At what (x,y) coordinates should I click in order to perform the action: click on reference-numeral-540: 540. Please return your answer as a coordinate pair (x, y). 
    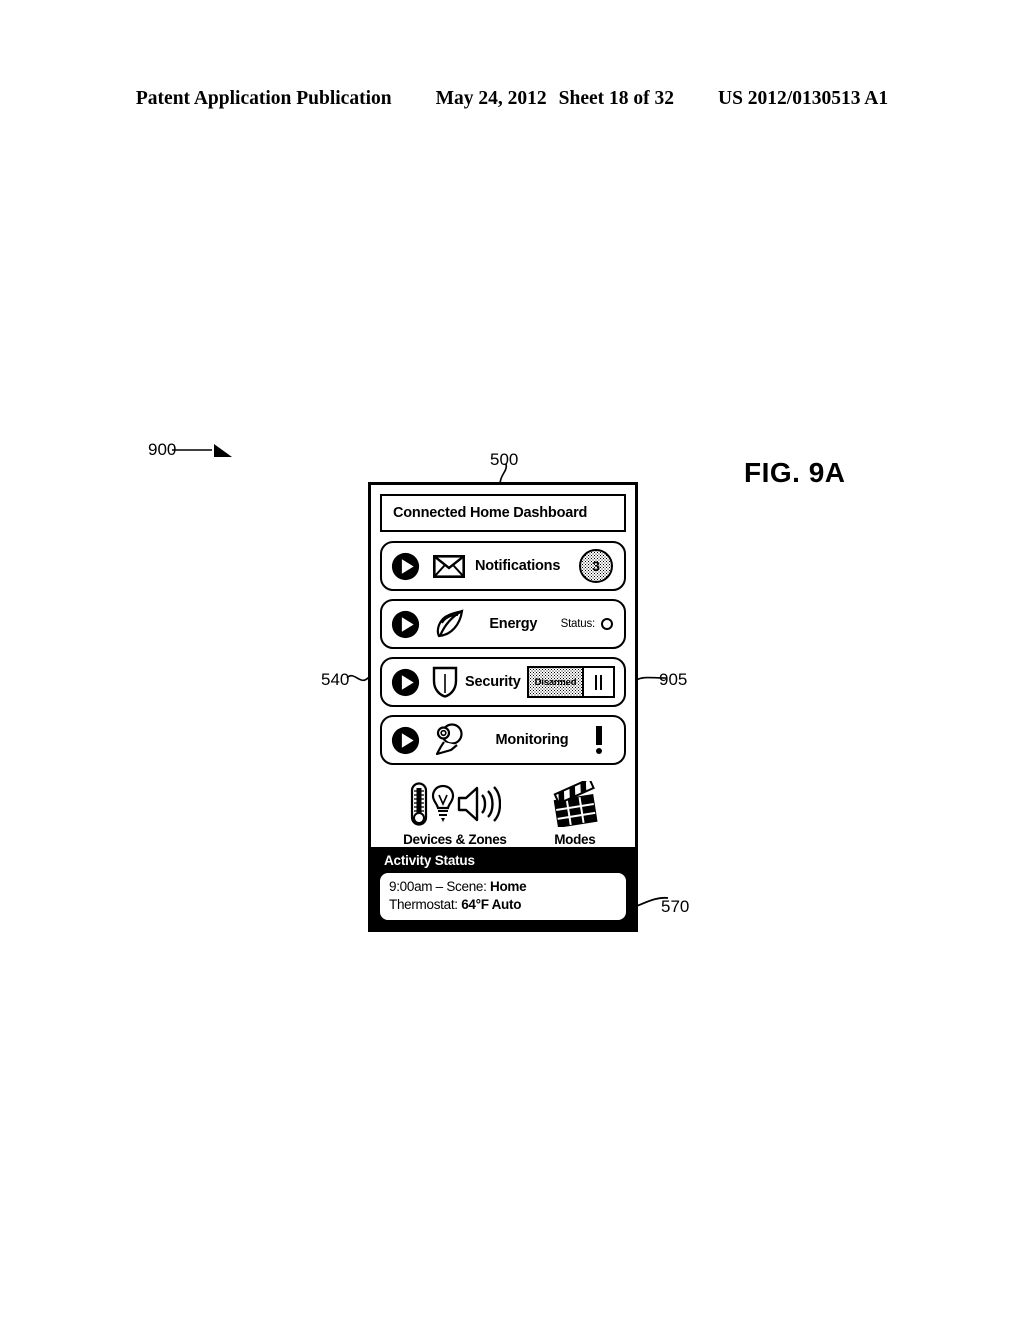
    Looking at the image, I should click on (335, 679).